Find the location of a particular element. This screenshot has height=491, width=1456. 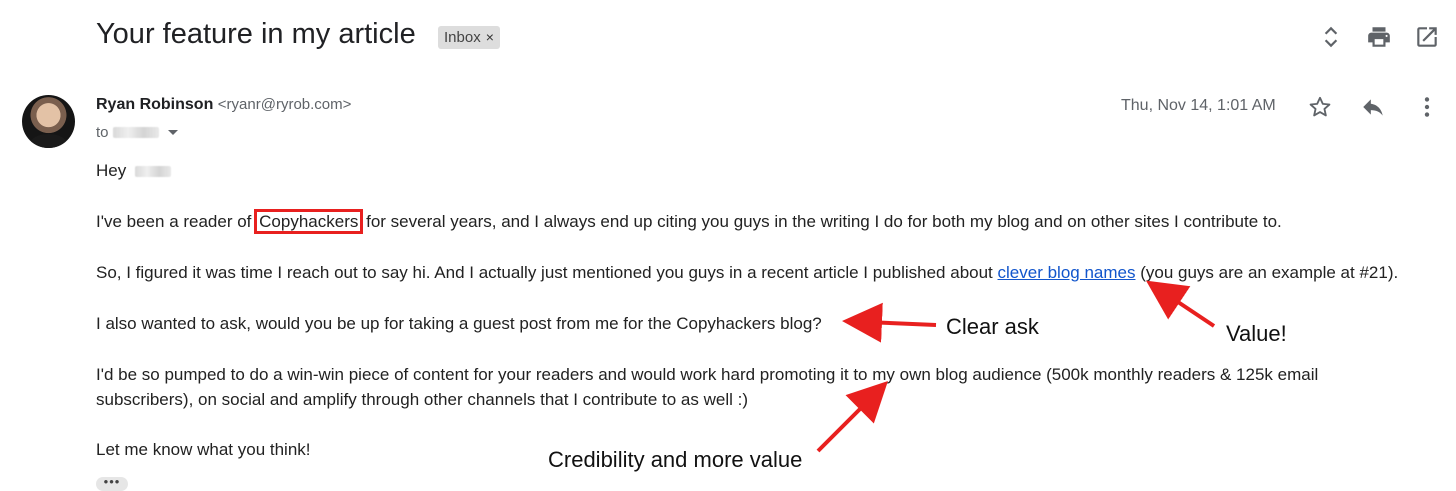

arrow-clear-ask is located at coordinates (889, 322).